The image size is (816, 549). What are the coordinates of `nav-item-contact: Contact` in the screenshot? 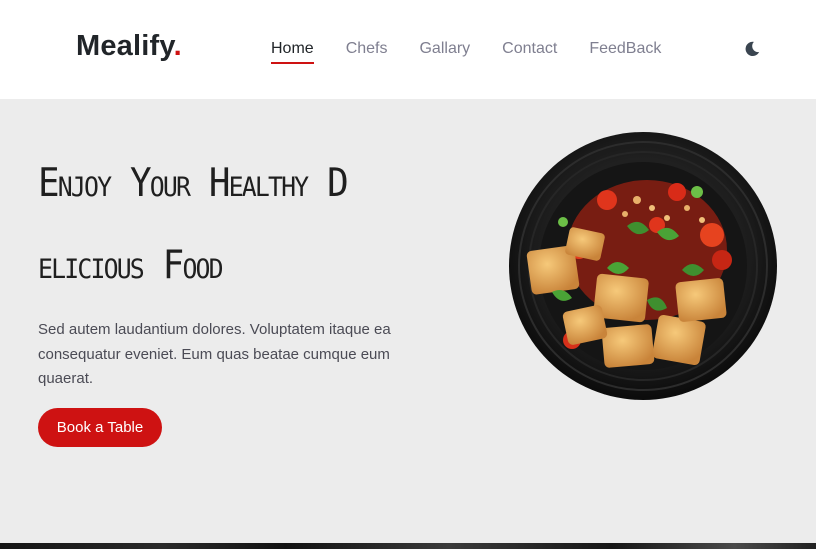 It's located at (529, 52).